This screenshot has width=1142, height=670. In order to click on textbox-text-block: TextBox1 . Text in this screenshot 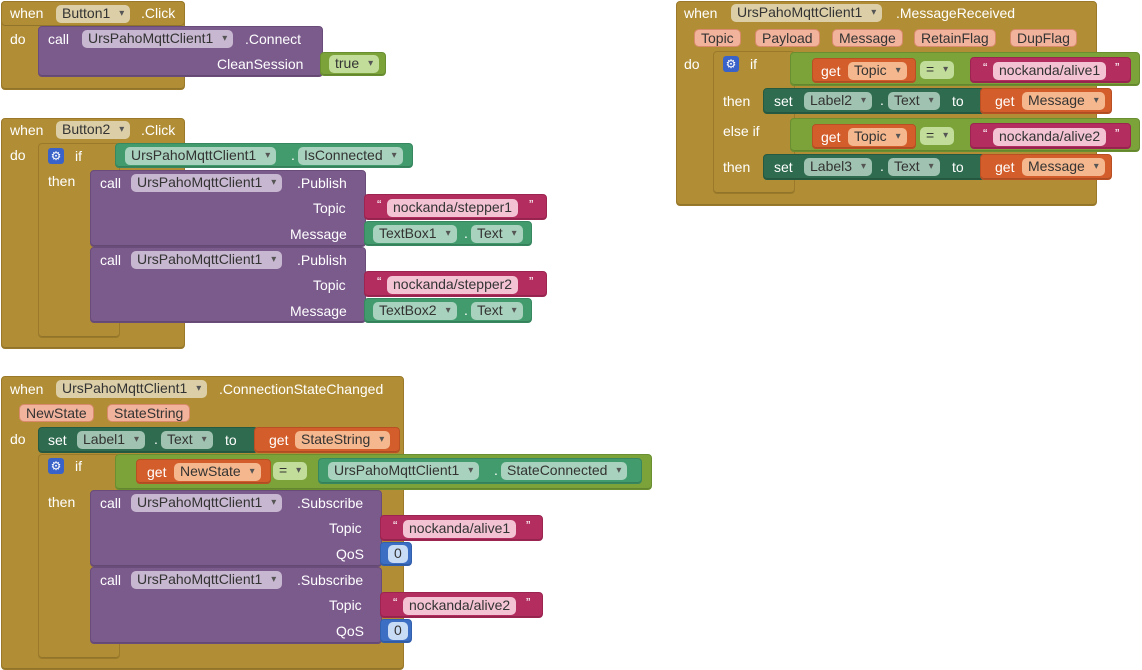, I will do `click(448, 233)`.